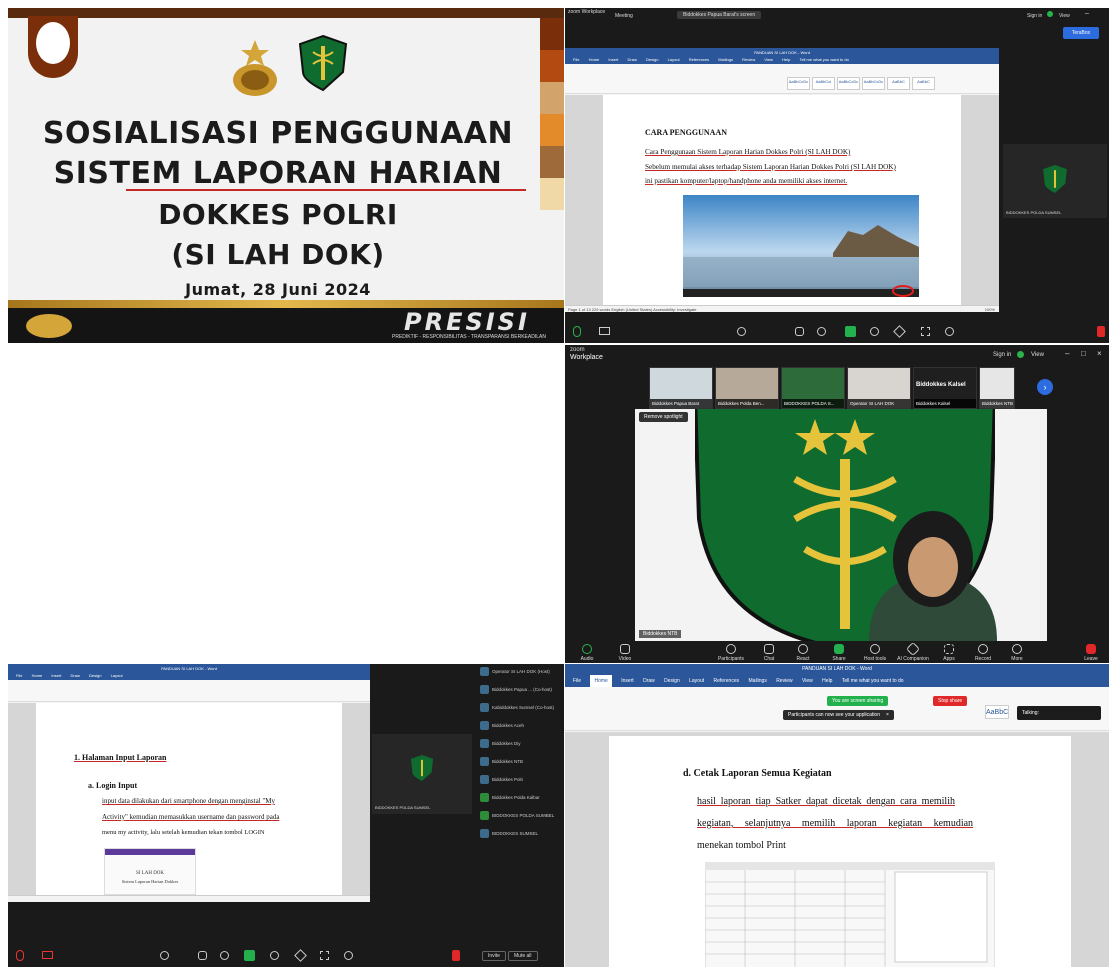 The height and width of the screenshot is (967, 1109). Describe the element at coordinates (950, 701) in the screenshot. I see `stop-share-button: Stop share` at that location.